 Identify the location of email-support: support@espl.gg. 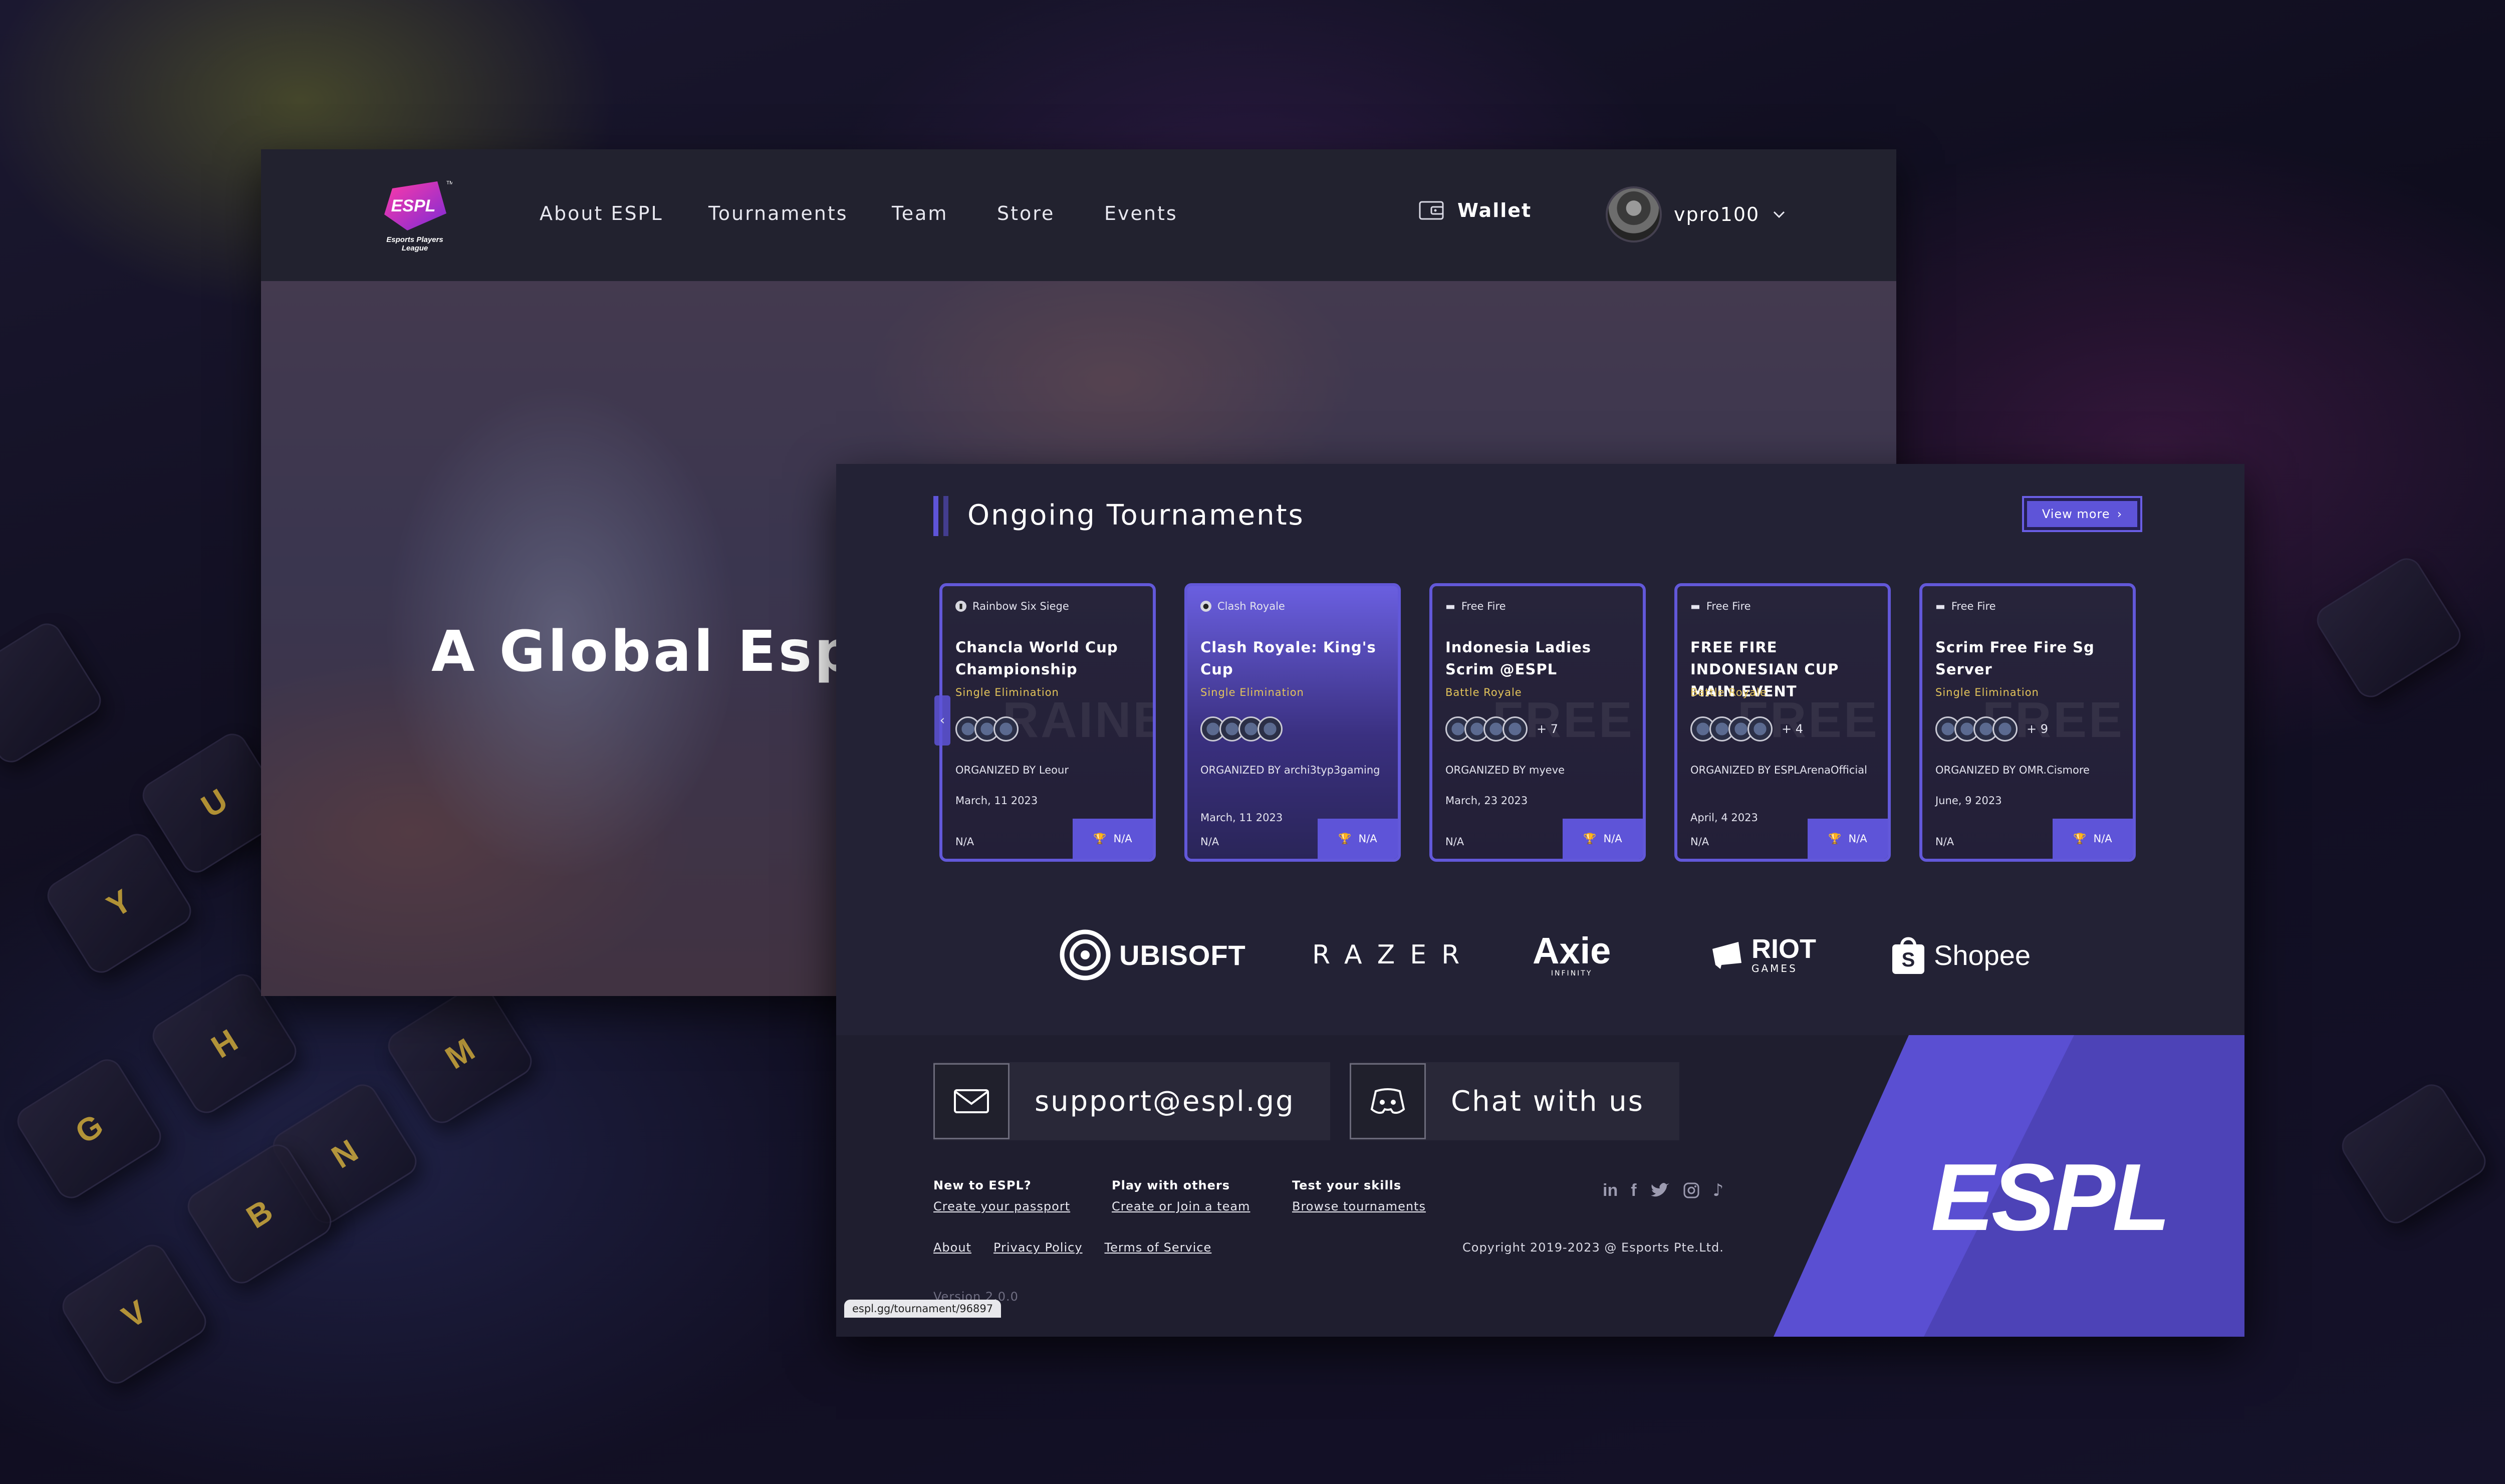
(1131, 1101).